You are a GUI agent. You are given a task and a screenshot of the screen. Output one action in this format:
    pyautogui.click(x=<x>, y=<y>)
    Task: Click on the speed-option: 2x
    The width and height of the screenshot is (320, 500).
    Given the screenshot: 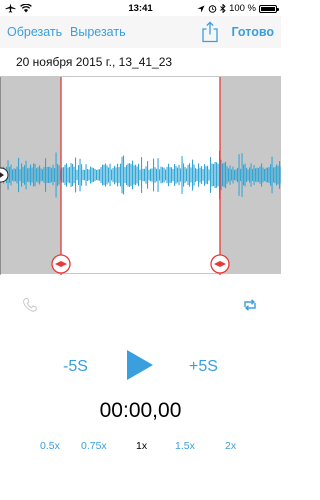 What is the action you would take?
    pyautogui.click(x=230, y=446)
    